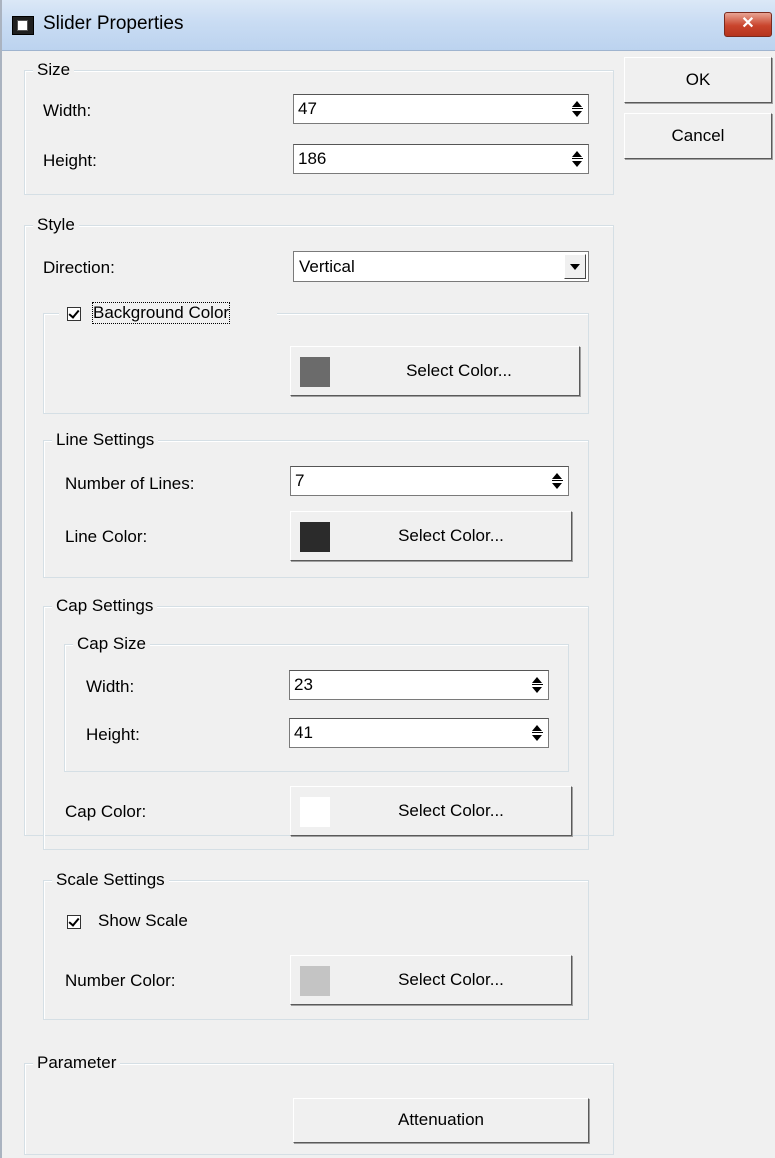  I want to click on size-width-label: Width:, so click(67, 110).